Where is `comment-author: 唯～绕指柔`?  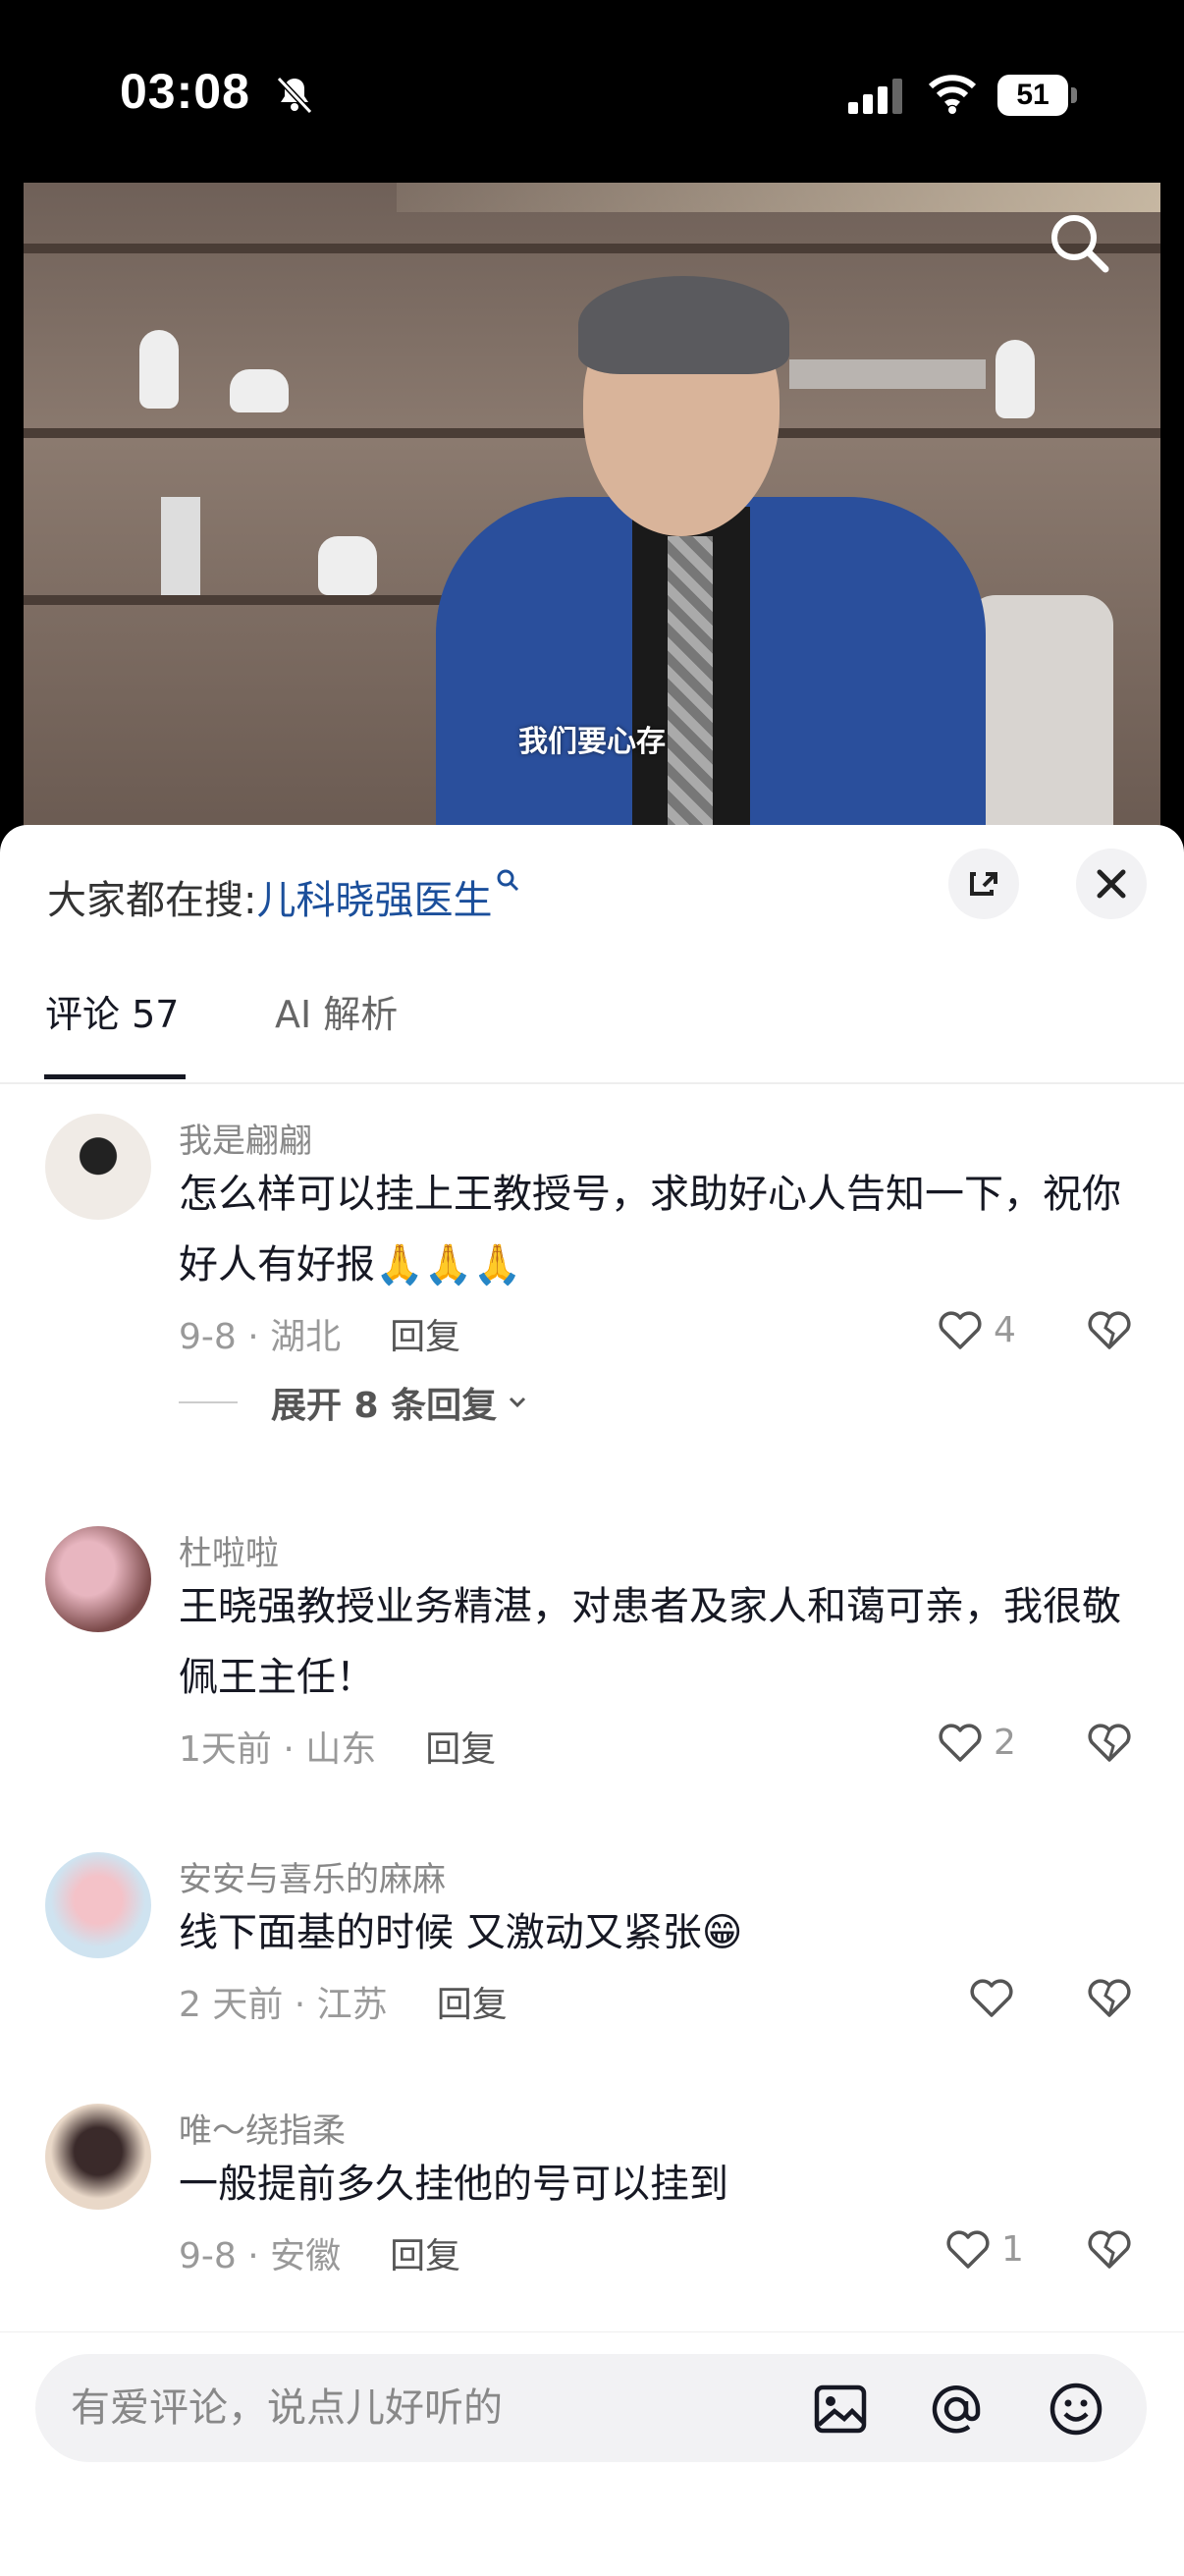 comment-author: 唯～绕指柔 is located at coordinates (262, 2128).